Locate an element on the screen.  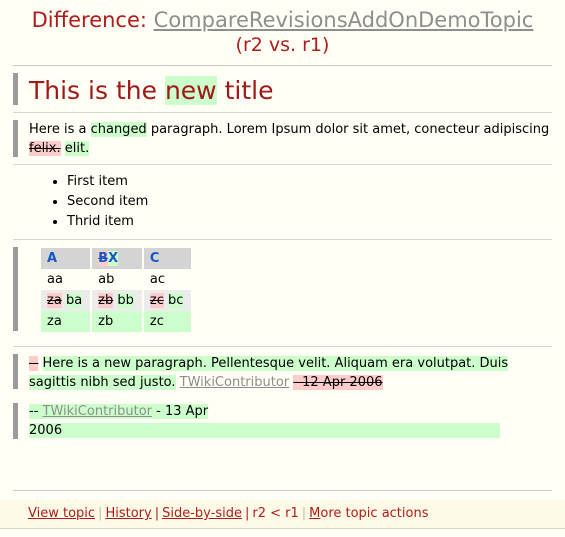
table-cell: zb is located at coordinates (117, 321).